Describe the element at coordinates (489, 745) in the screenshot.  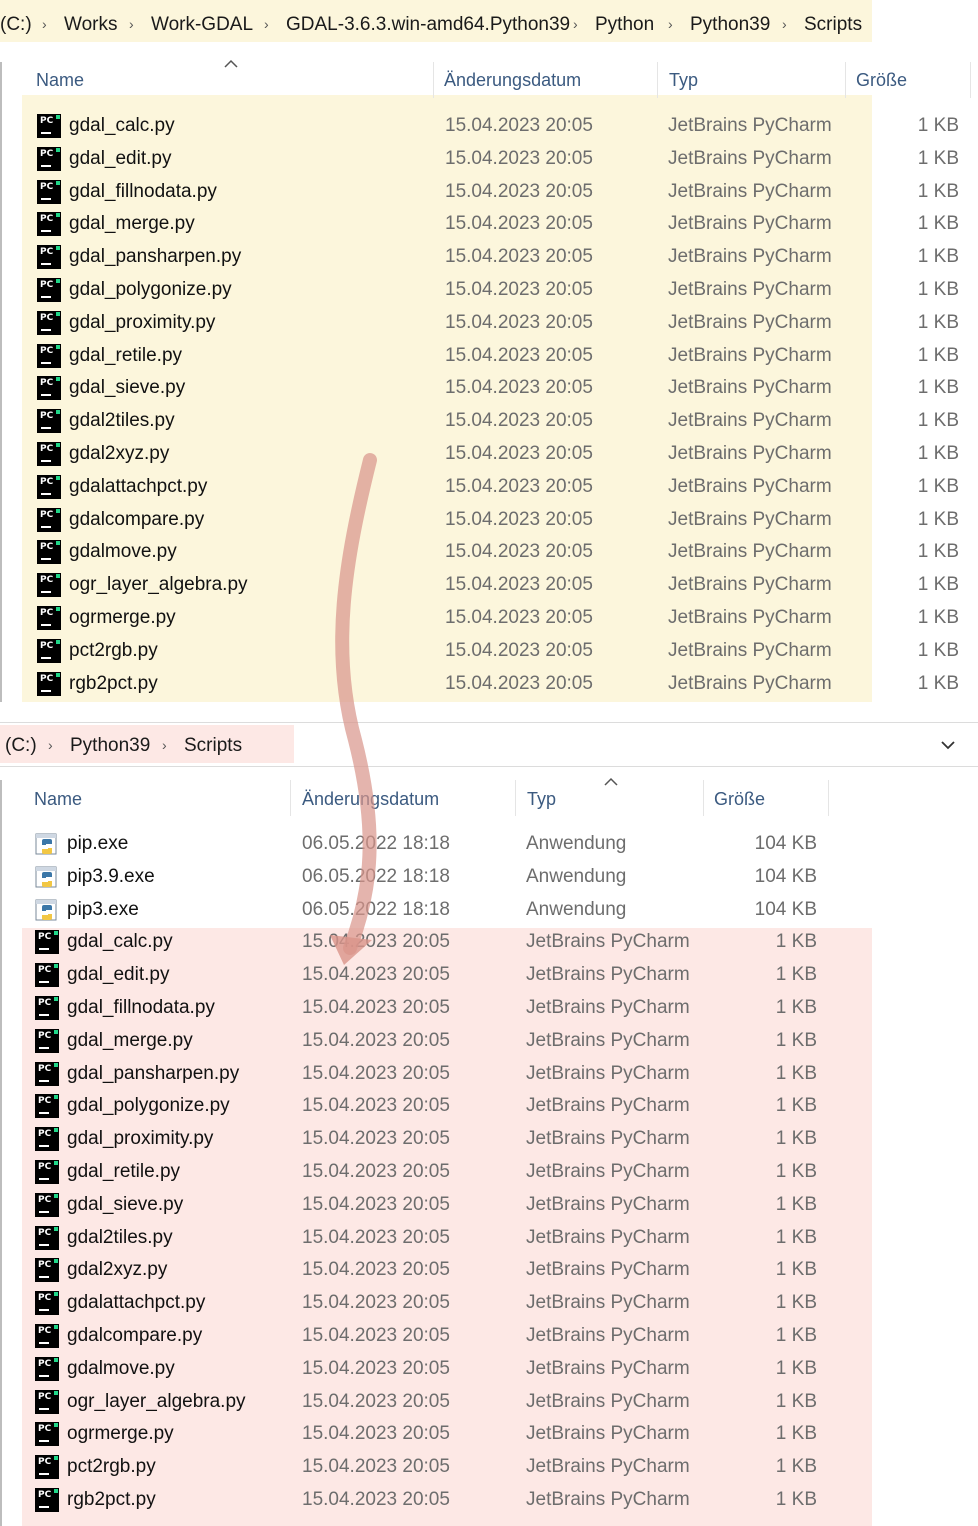
I see `breadcrumb-bottom: (C:) › Python39 › Scripts` at that location.